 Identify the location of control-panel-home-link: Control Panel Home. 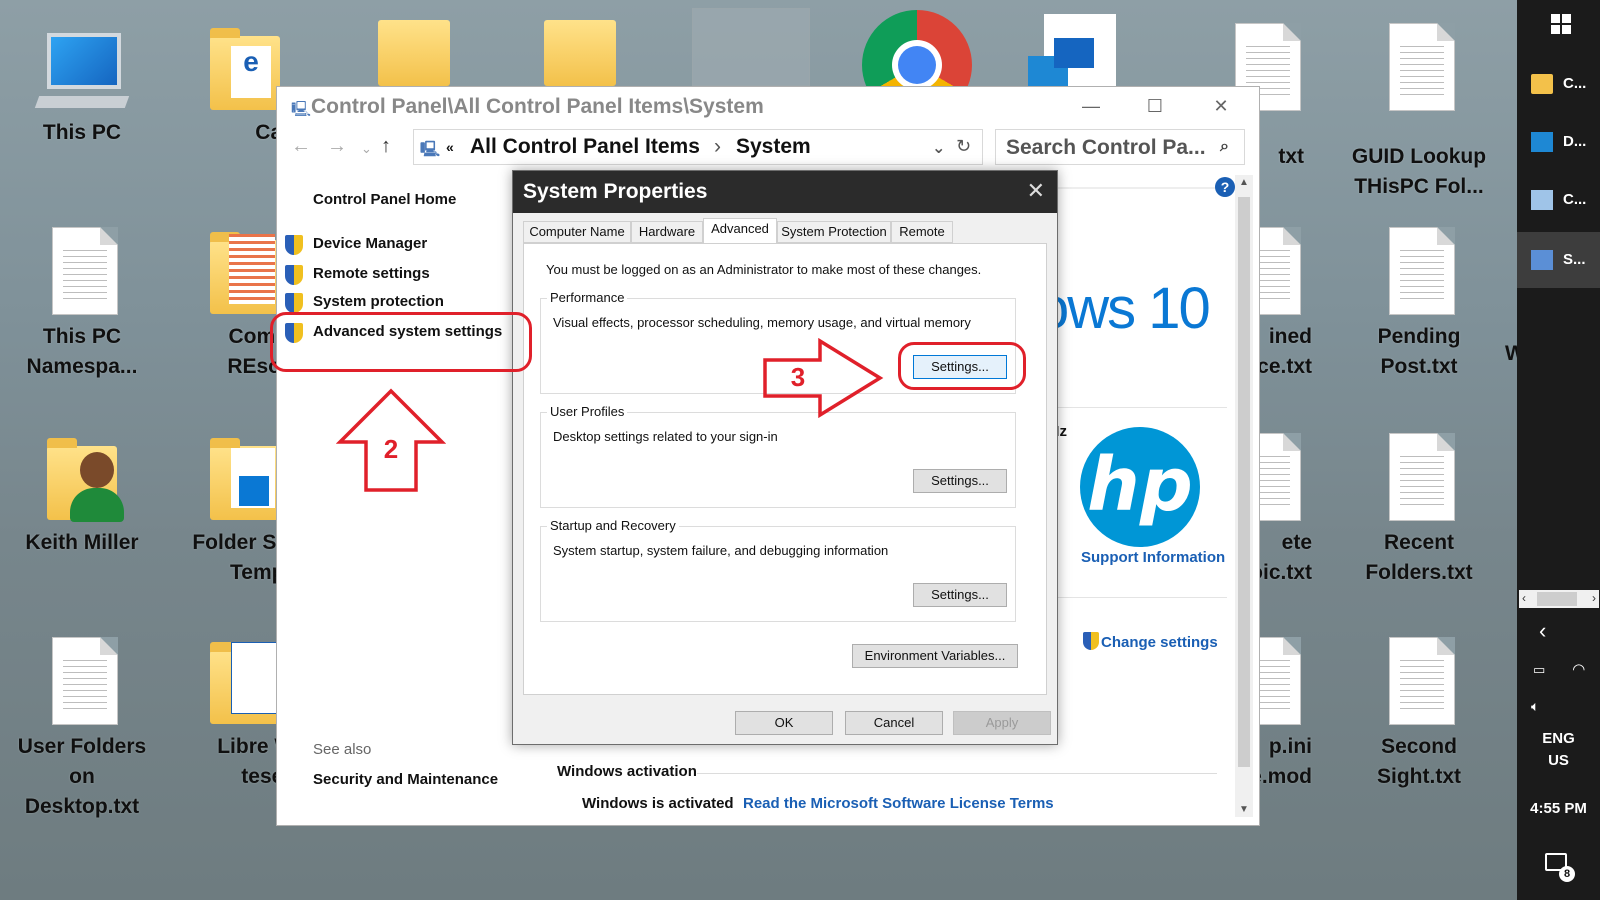
(384, 199).